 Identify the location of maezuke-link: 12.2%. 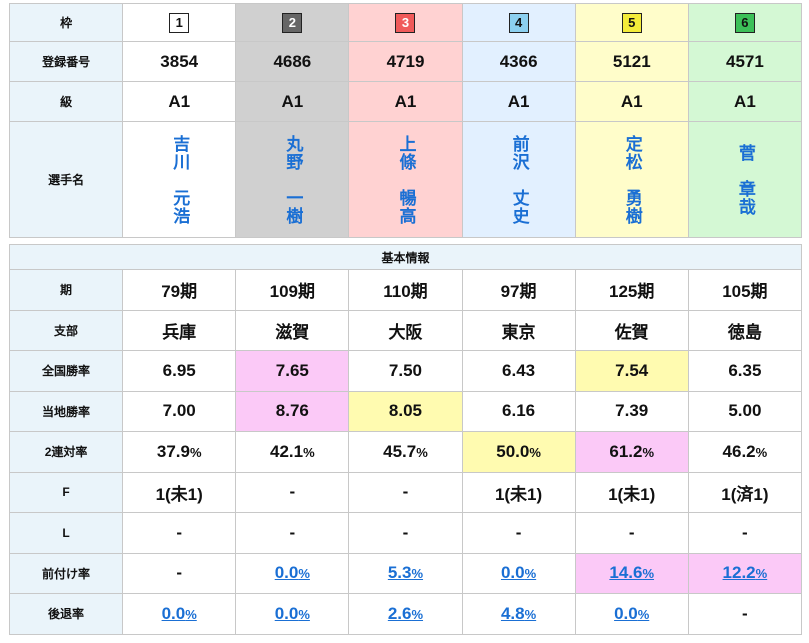
(745, 572).